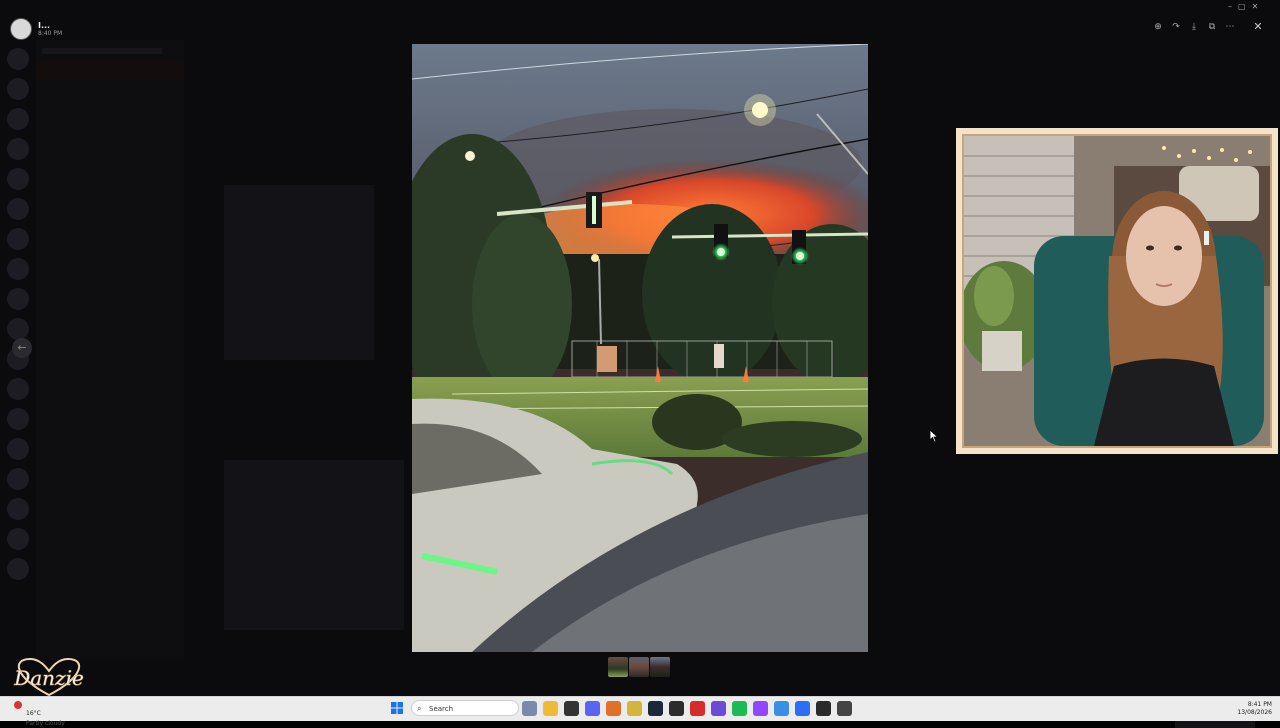  Describe the element at coordinates (550, 708) in the screenshot. I see `file-manager-app-icon` at that location.